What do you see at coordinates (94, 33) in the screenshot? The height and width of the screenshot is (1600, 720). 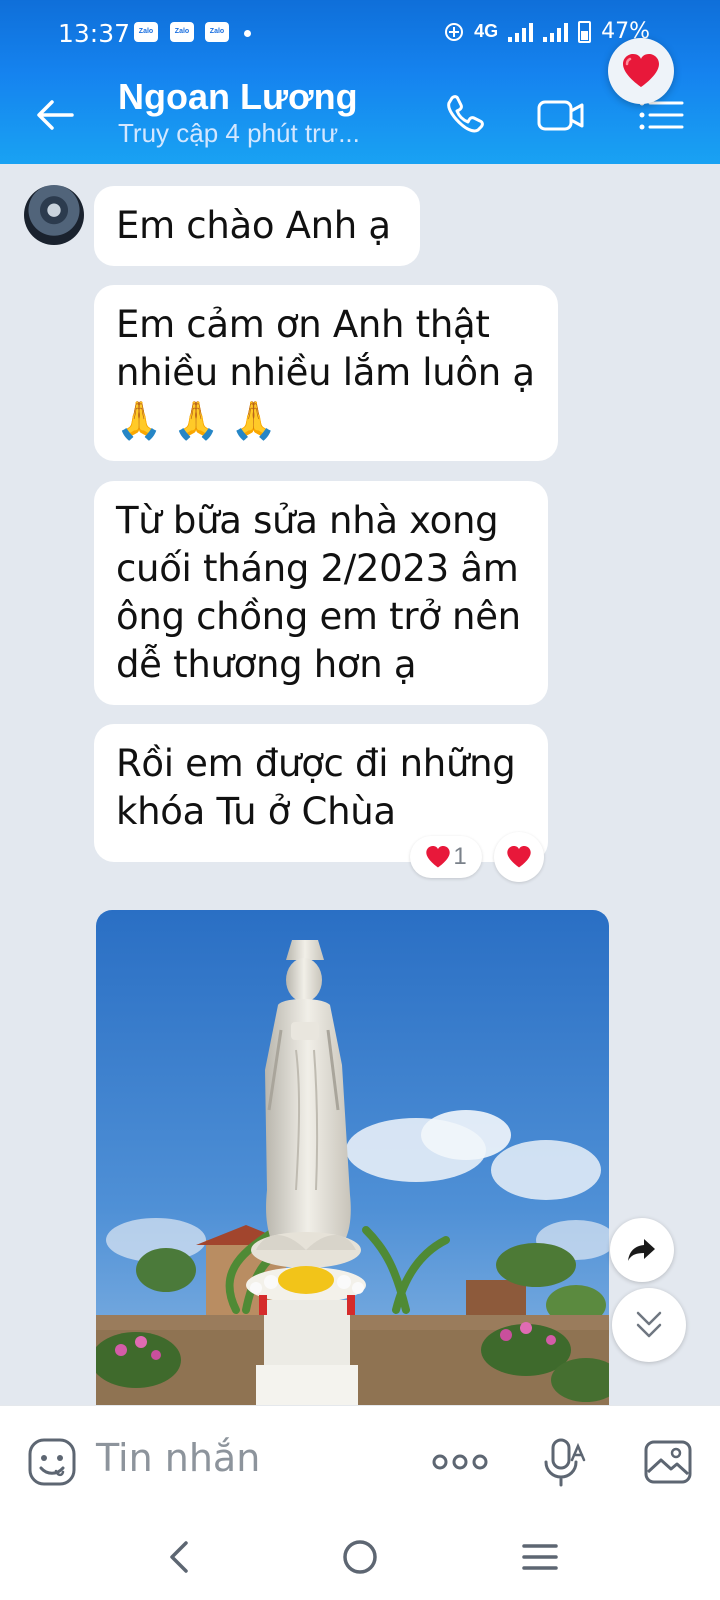 I see `status-time: 13:37` at bounding box center [94, 33].